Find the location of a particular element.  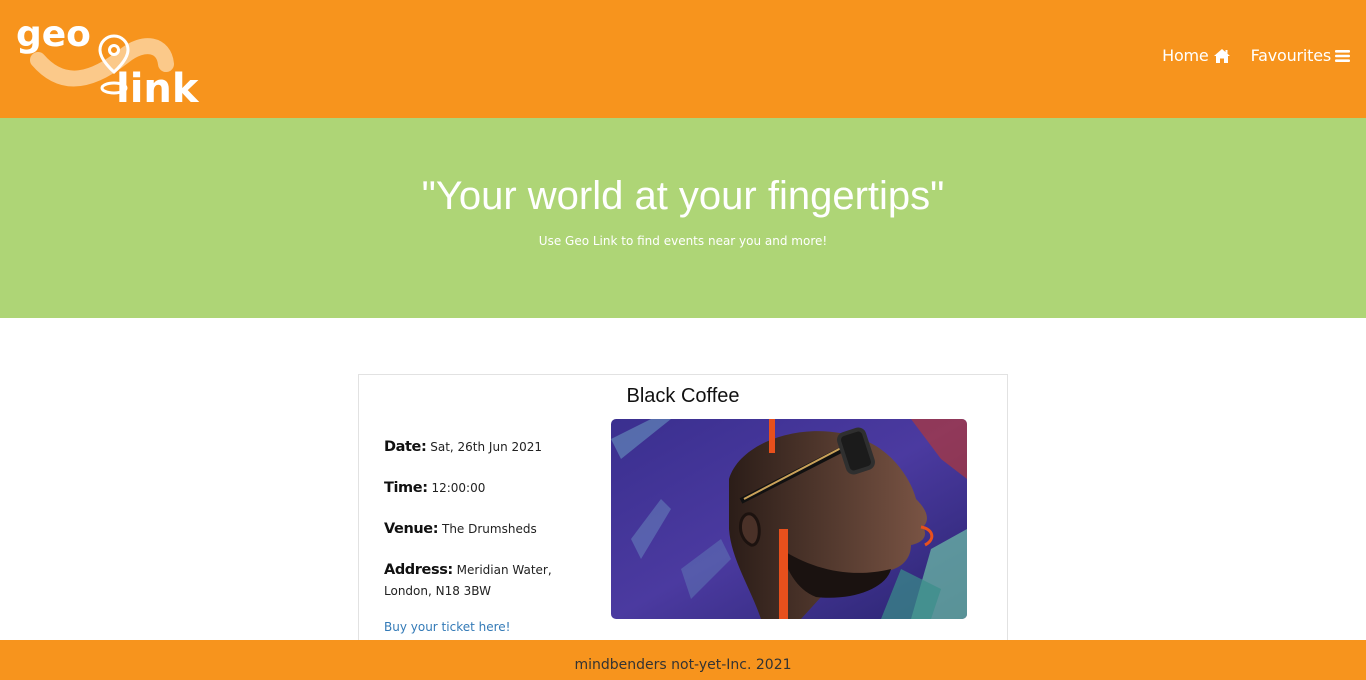

geo-link-logo: geo link is located at coordinates (114, 60).